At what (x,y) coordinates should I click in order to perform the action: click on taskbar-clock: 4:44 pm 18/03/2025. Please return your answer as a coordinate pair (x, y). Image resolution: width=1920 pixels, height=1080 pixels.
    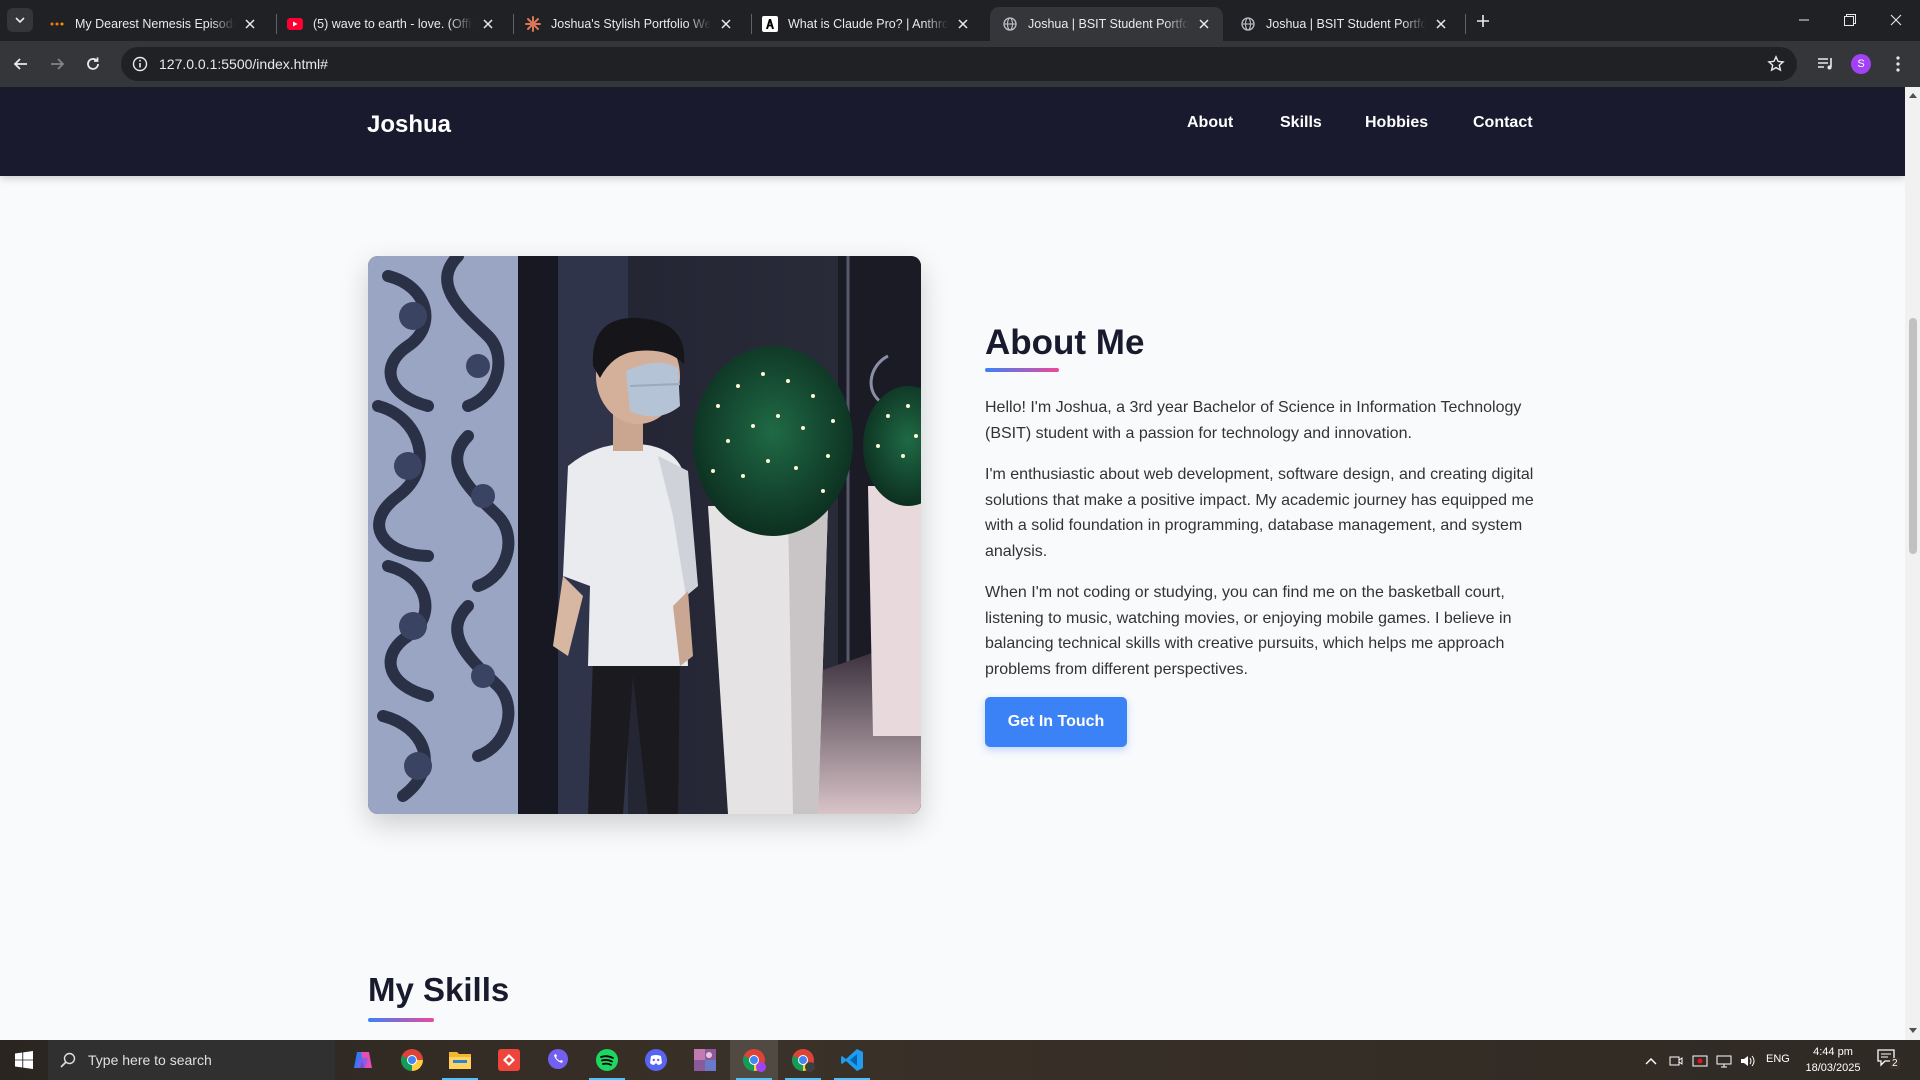
    Looking at the image, I should click on (1833, 1060).